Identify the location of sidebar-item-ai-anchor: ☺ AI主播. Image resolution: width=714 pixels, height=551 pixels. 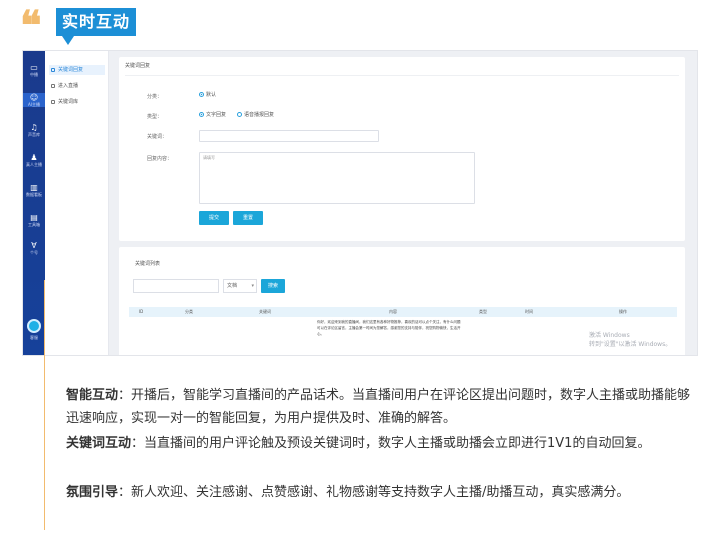
(34, 100).